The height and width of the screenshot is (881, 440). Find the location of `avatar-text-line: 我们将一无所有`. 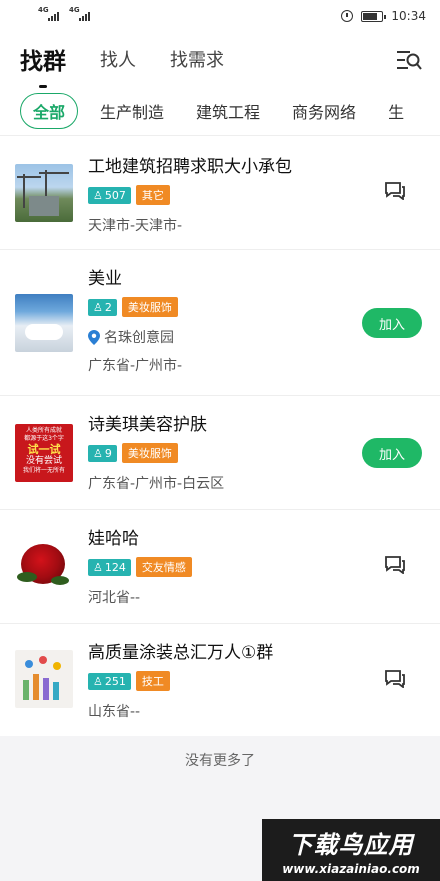

avatar-text-line: 我们将一无所有 is located at coordinates (43, 470).